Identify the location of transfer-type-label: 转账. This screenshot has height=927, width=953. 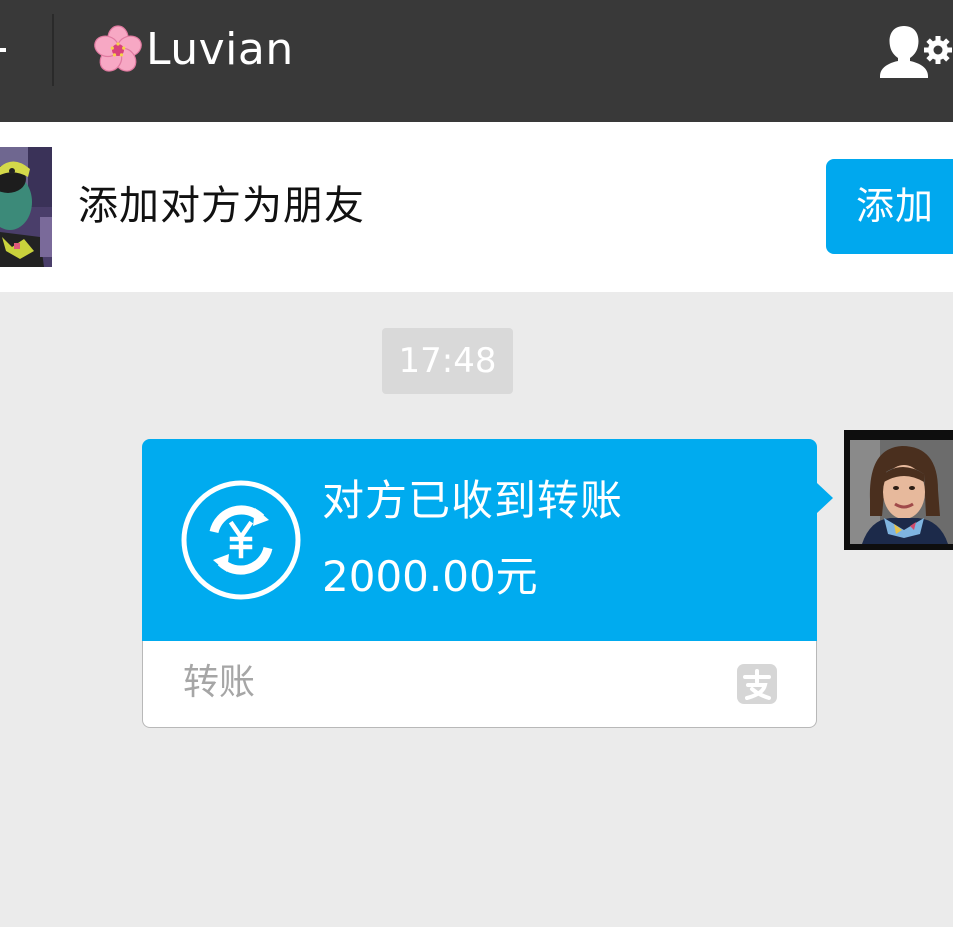
(219, 682).